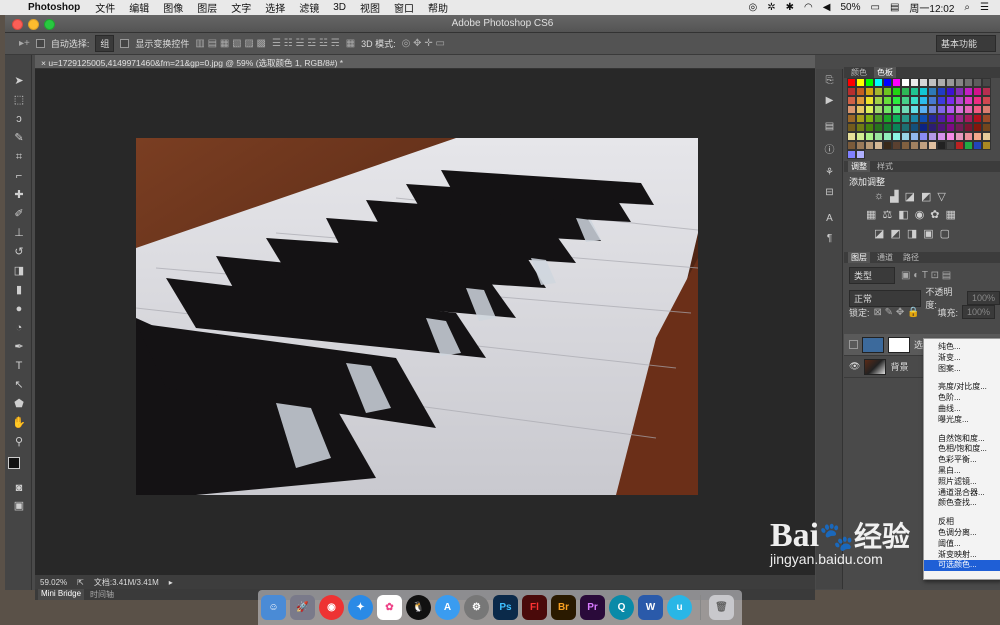  What do you see at coordinates (903, 214) in the screenshot?
I see `black-white-icon: ◧` at bounding box center [903, 214].